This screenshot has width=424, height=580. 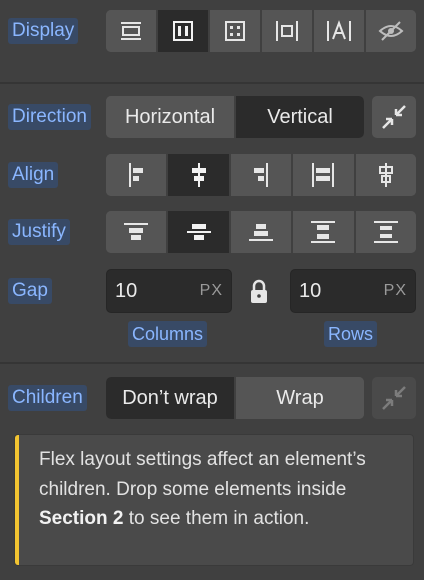 I want to click on justify-space-around-icon, so click(x=385, y=232).